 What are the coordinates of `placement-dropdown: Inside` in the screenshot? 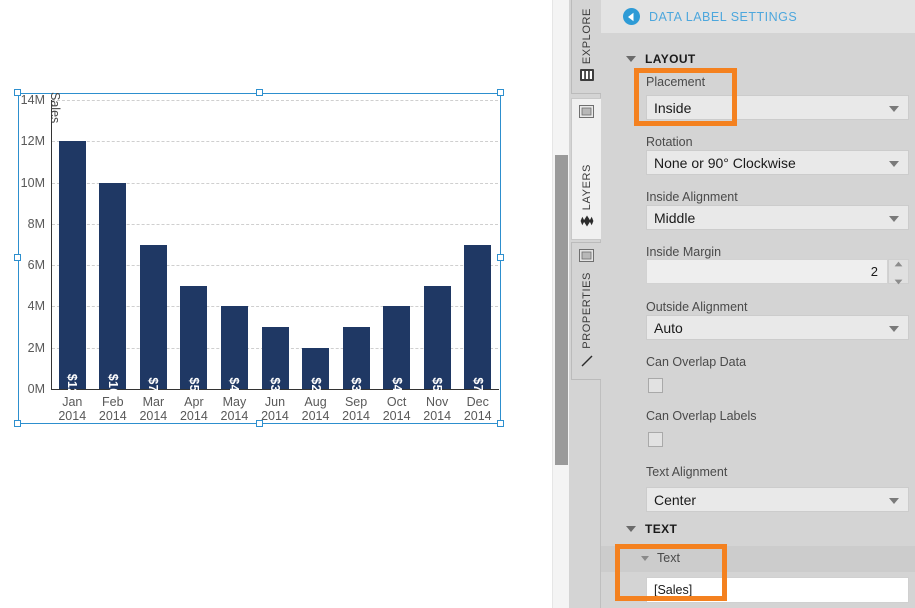 It's located at (777, 107).